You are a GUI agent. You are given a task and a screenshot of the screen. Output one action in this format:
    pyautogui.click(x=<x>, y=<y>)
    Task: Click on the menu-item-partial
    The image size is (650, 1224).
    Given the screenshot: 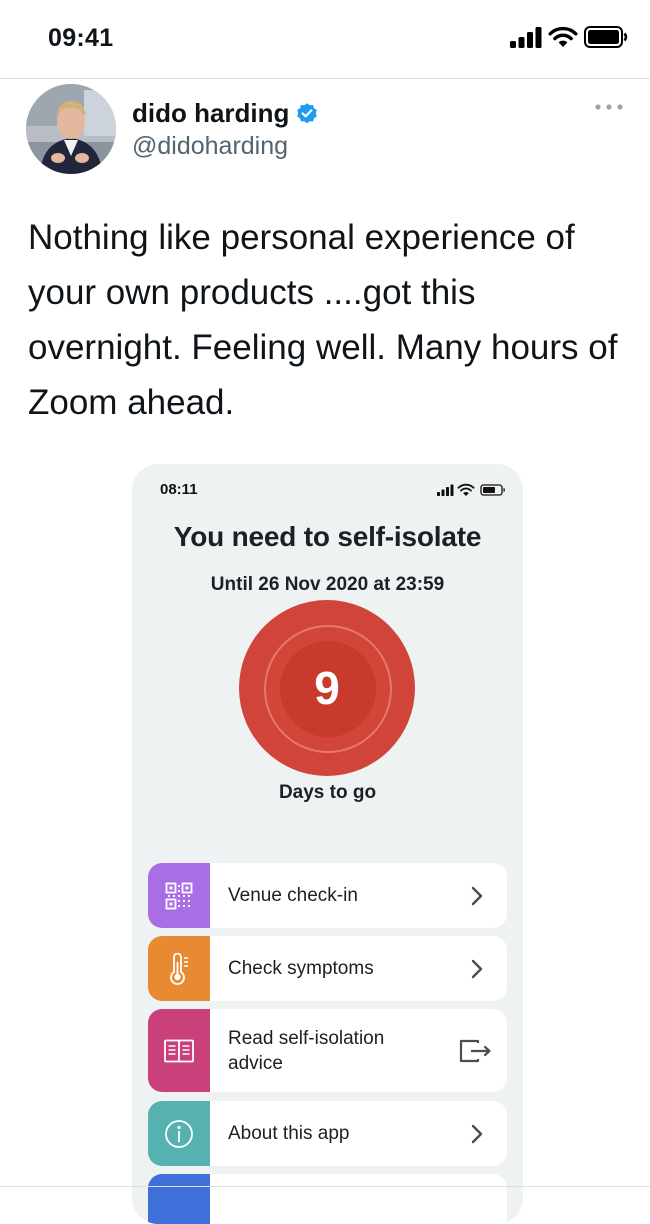 What is the action you would take?
    pyautogui.click(x=327, y=1199)
    